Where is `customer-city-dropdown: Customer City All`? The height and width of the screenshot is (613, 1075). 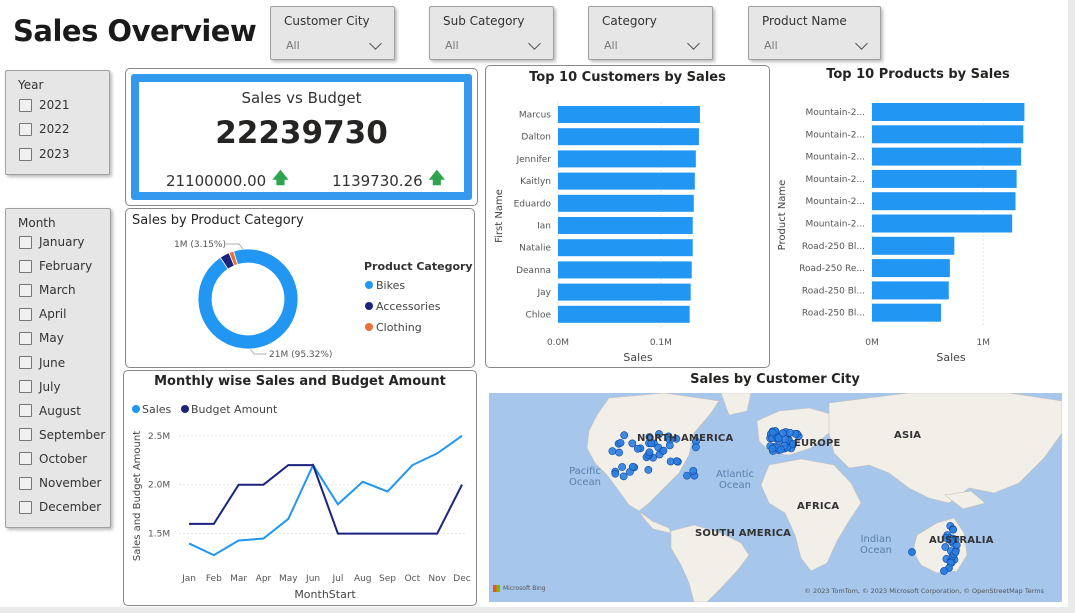
customer-city-dropdown: Customer City All is located at coordinates (332, 33).